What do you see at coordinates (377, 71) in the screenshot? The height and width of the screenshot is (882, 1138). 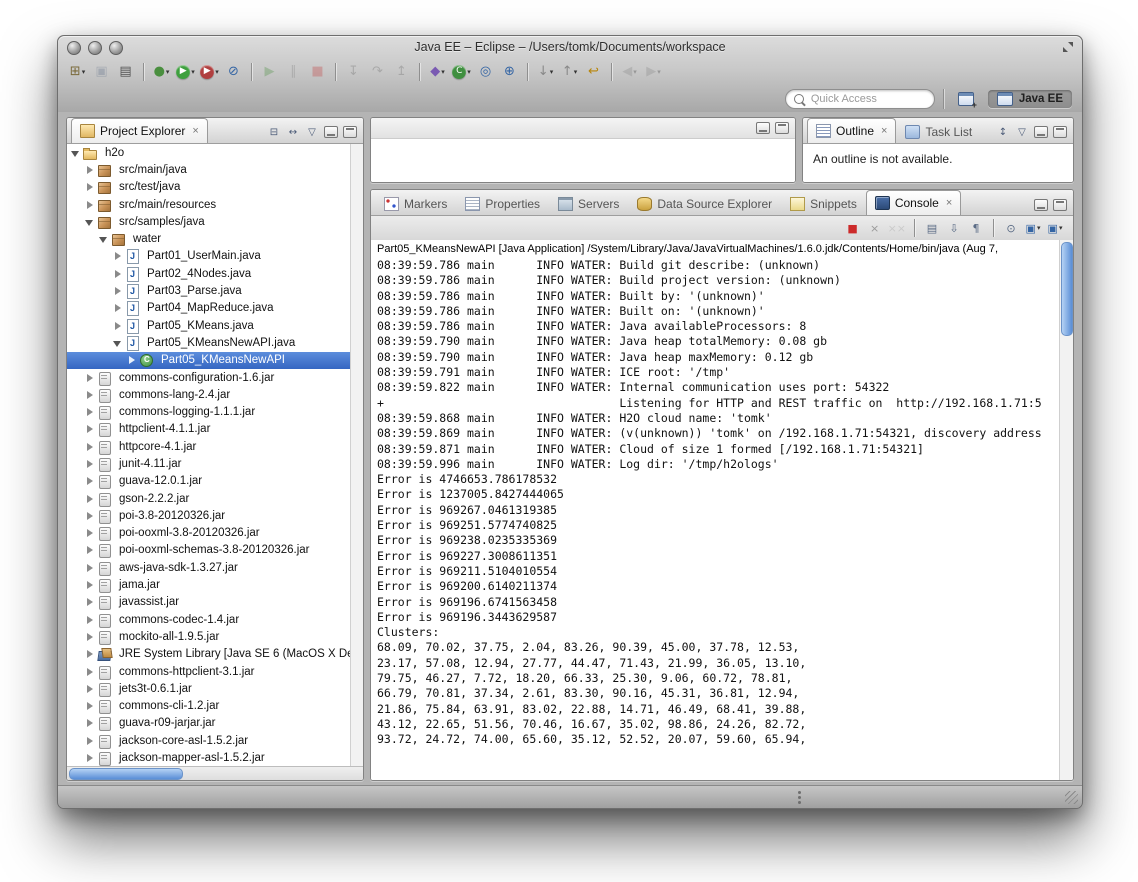 I see `step-over-button: ↷ ▾` at bounding box center [377, 71].